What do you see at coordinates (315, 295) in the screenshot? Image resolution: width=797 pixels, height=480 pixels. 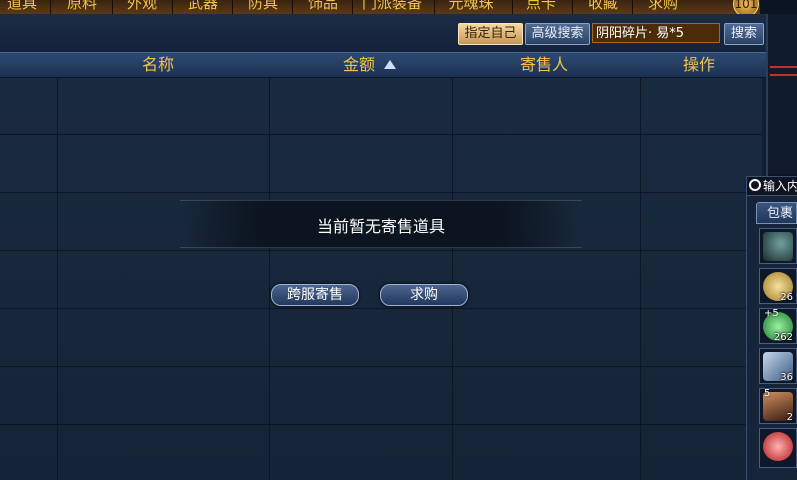 I see `cross-server-consign-button: 跨服寄售` at bounding box center [315, 295].